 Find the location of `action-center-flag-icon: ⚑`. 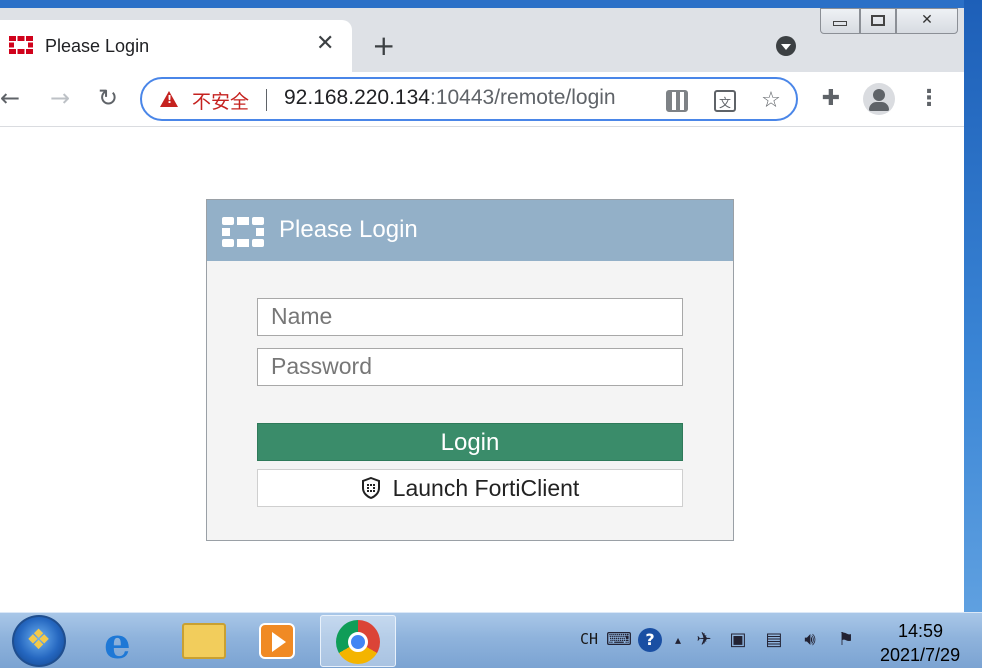

action-center-flag-icon: ⚑ is located at coordinates (846, 640).